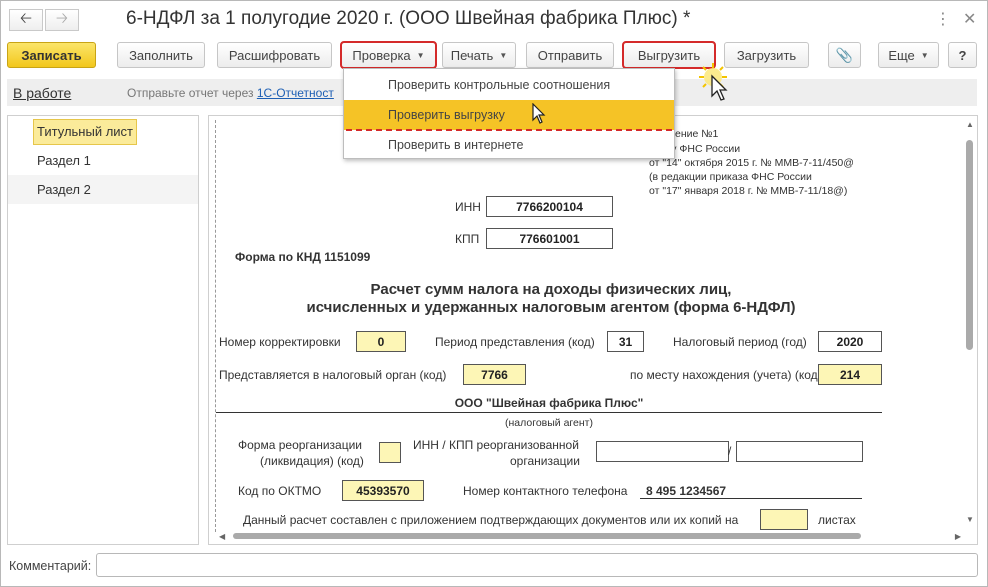 Image resolution: width=988 pixels, height=587 pixels. Describe the element at coordinates (274, 55) in the screenshot. I see `decode-button: Расшифровать` at that location.